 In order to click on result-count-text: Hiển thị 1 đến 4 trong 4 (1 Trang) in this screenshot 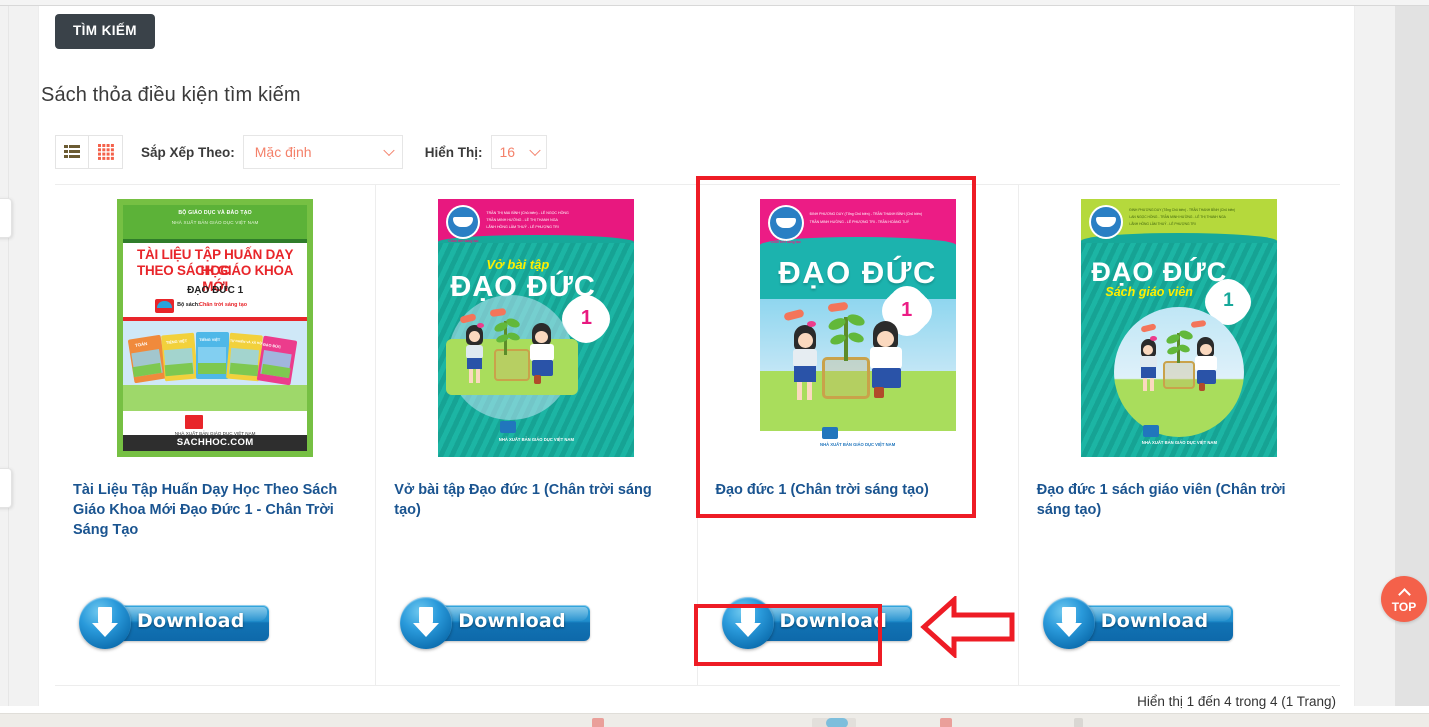, I will do `click(1236, 701)`.